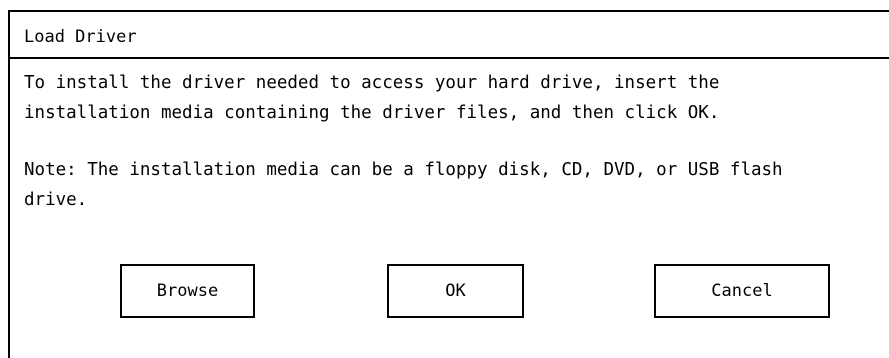 The width and height of the screenshot is (889, 358). I want to click on browse-button: Browse, so click(187, 291).